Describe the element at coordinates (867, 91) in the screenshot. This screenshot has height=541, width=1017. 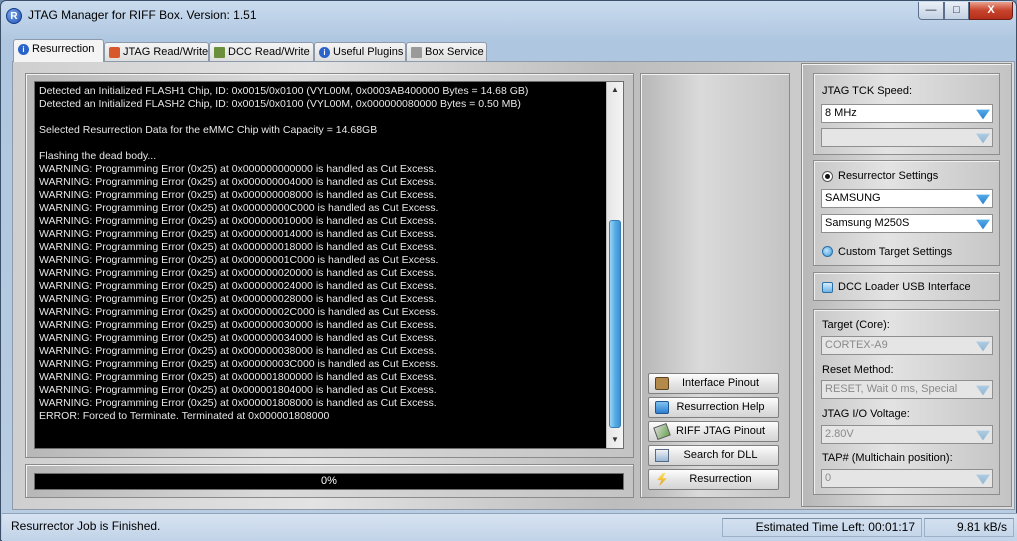
I see `tck-speed-label: JTAG TCK Speed:` at that location.